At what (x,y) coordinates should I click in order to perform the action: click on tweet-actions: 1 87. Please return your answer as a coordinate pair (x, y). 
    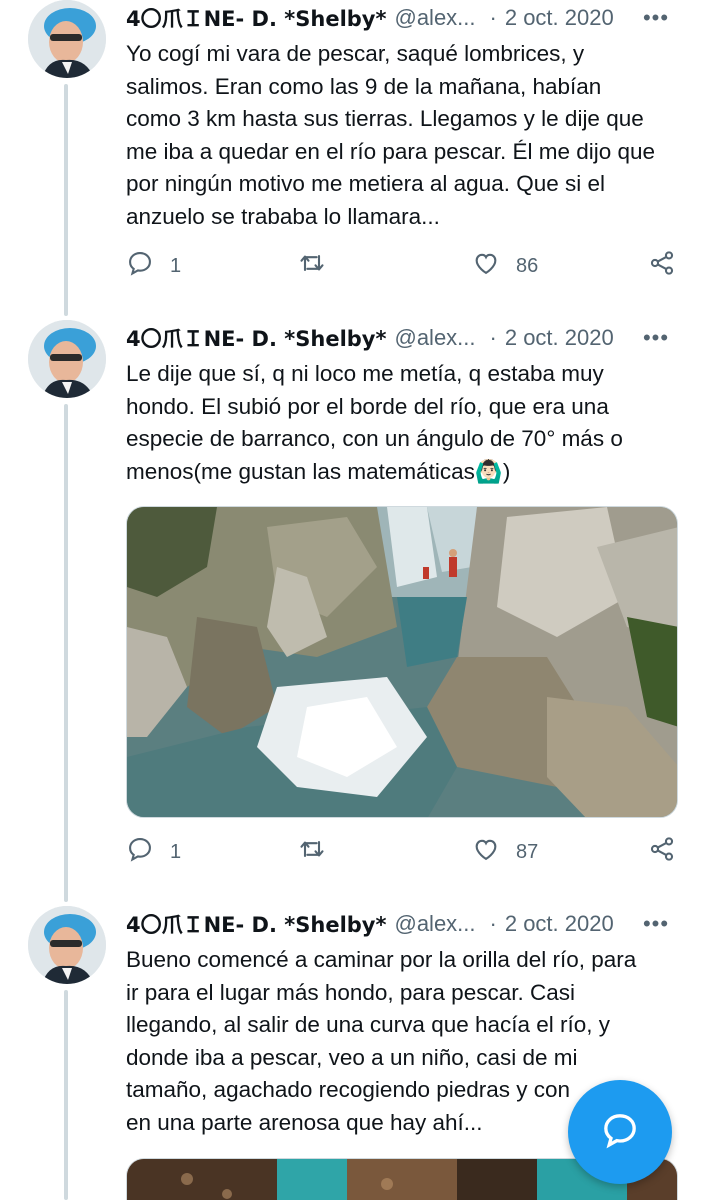
    Looking at the image, I should click on (402, 852).